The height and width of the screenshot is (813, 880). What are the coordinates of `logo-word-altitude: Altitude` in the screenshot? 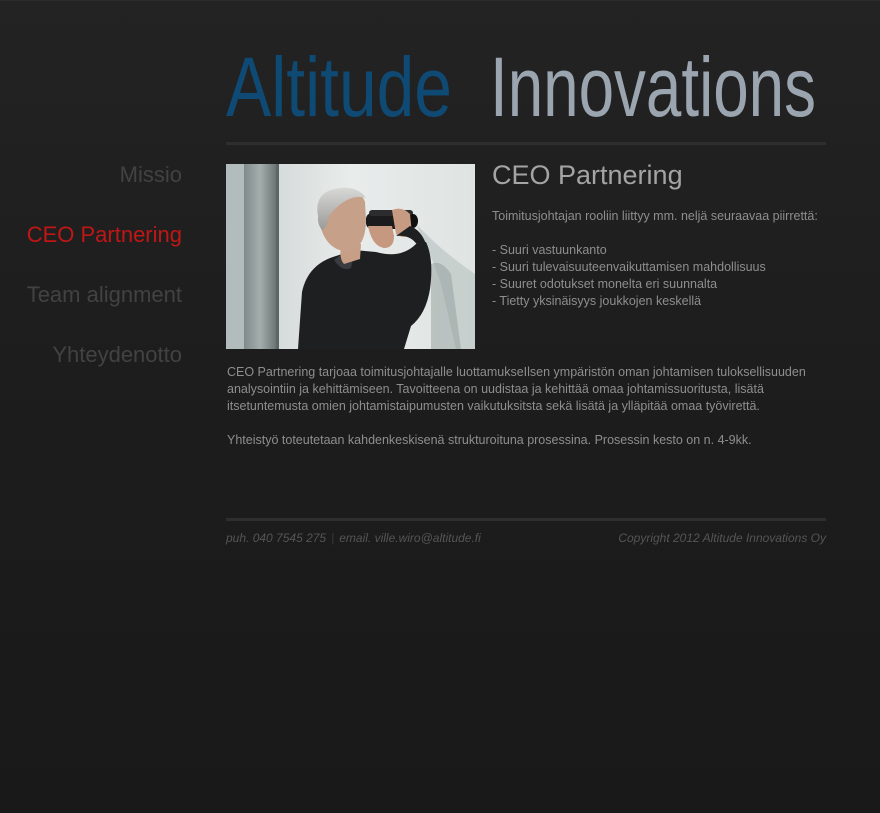 It's located at (339, 82).